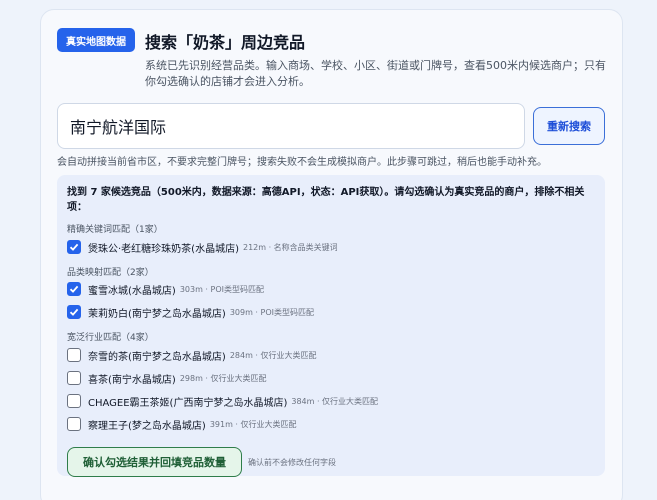 This screenshot has height=500, width=657. I want to click on page-title: 搜索「奶茶」周边竞品, so click(225, 42).